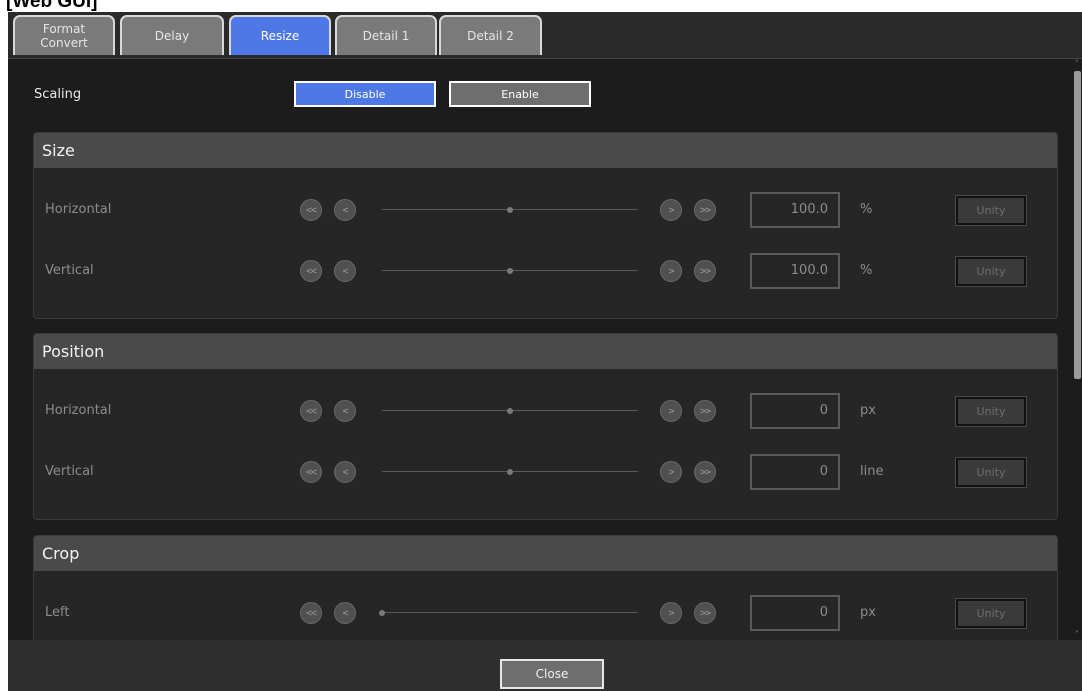 The width and height of the screenshot is (1082, 691). I want to click on tab-detail-2-label: Detail 2, so click(490, 36).